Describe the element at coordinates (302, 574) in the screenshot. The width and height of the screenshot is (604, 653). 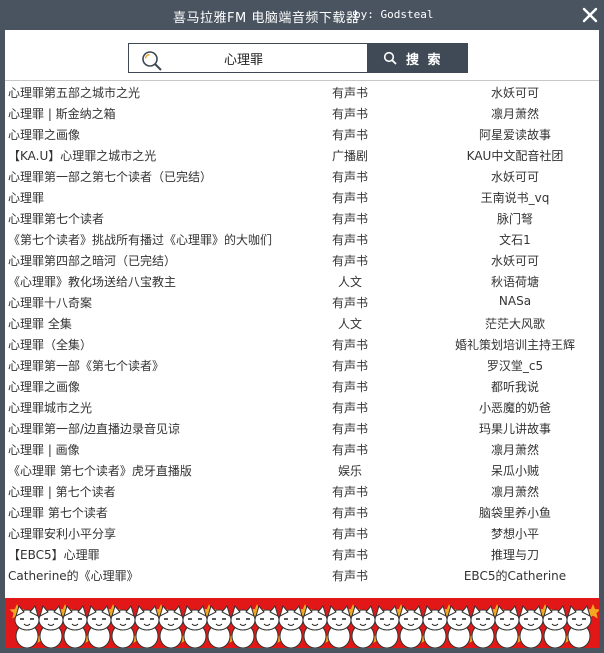
I see `result-row: Catherine的《心理罪》 有声书 EBC5的Catherine` at that location.